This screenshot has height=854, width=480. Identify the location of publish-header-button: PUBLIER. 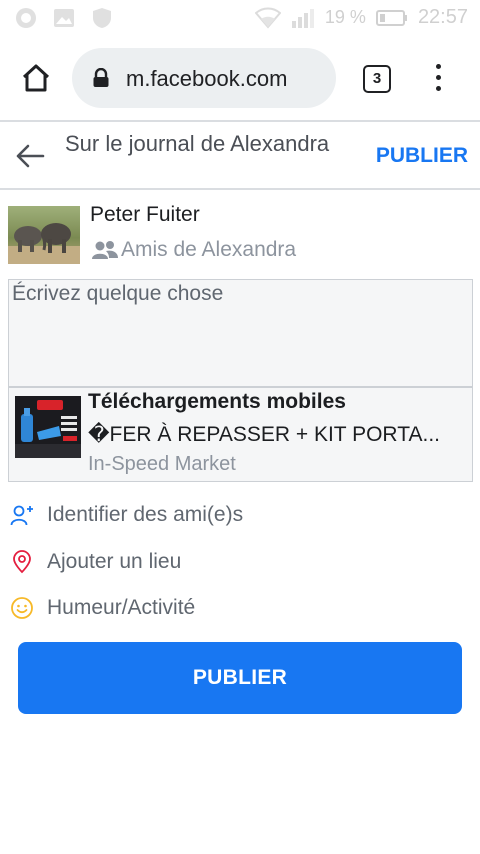
(422, 156).